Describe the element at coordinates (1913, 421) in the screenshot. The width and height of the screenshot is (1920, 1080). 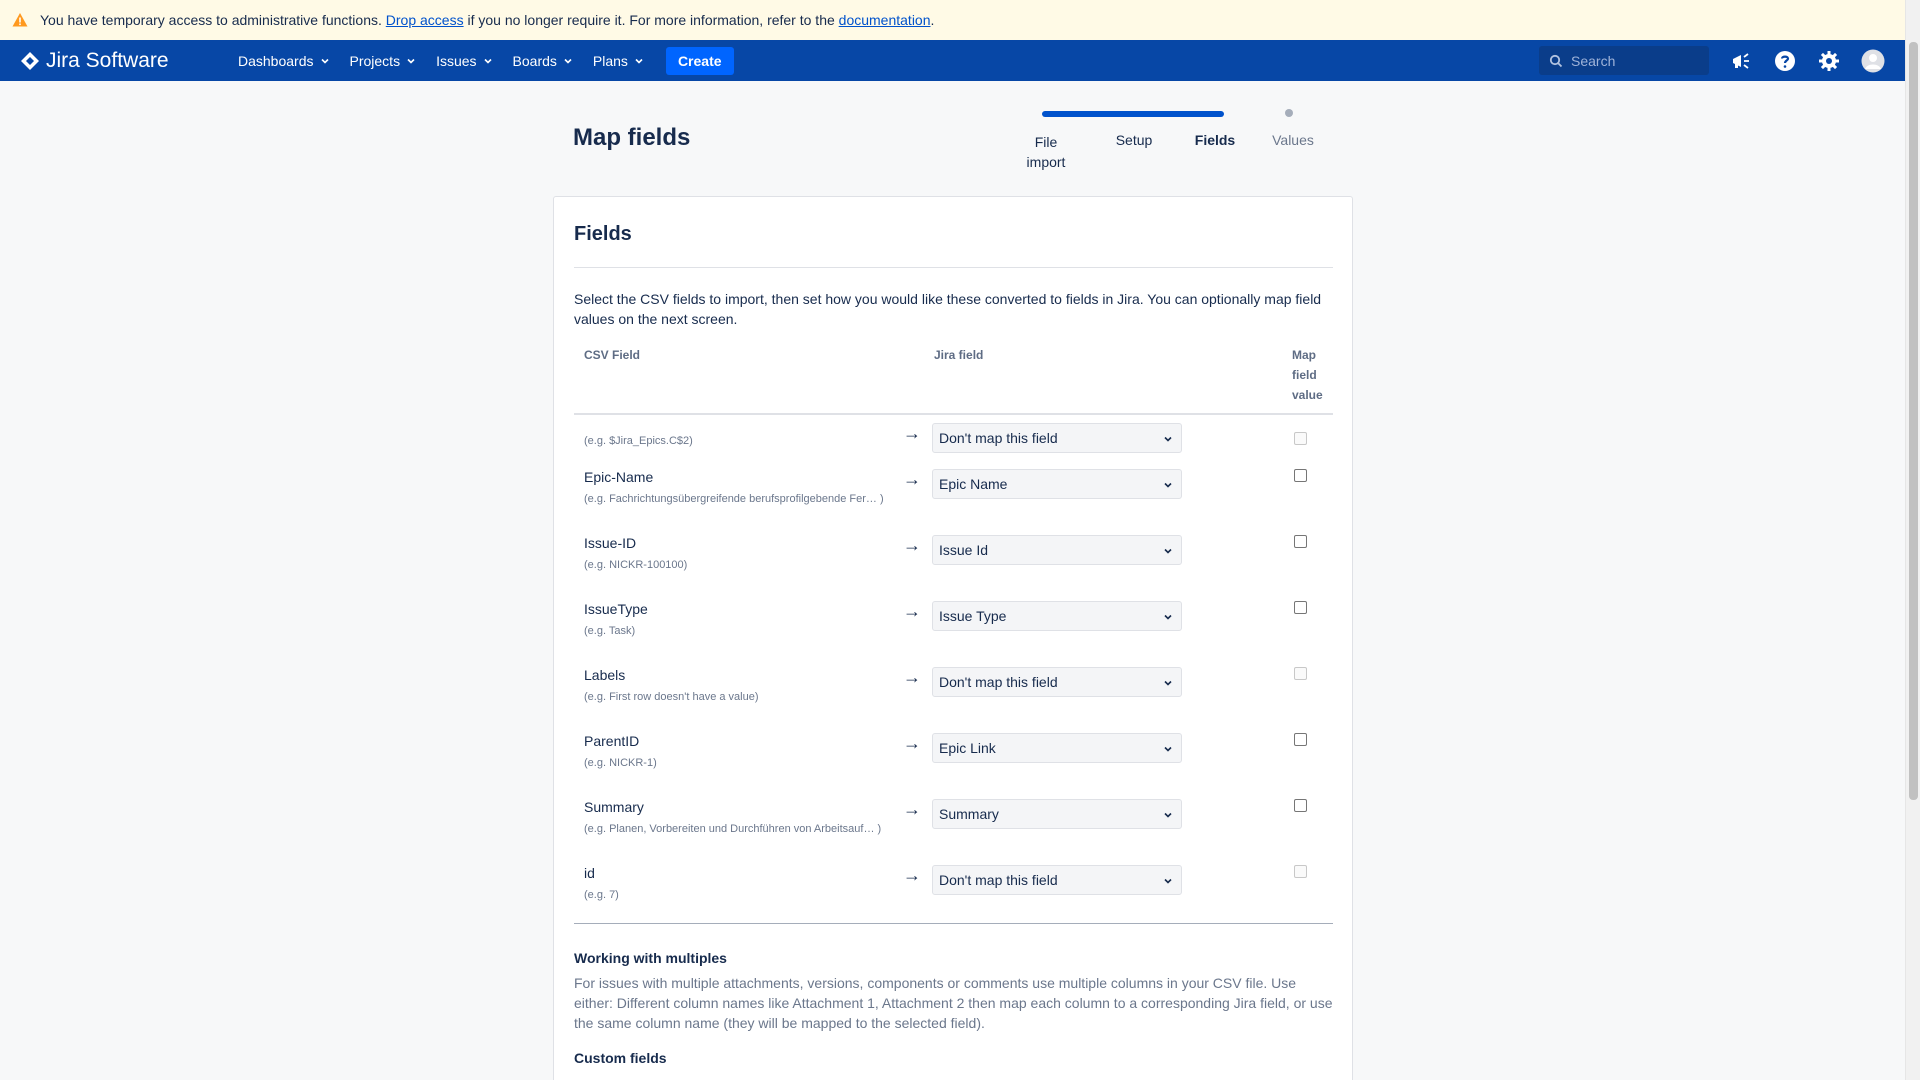
I see `scrollbar-thumb` at that location.